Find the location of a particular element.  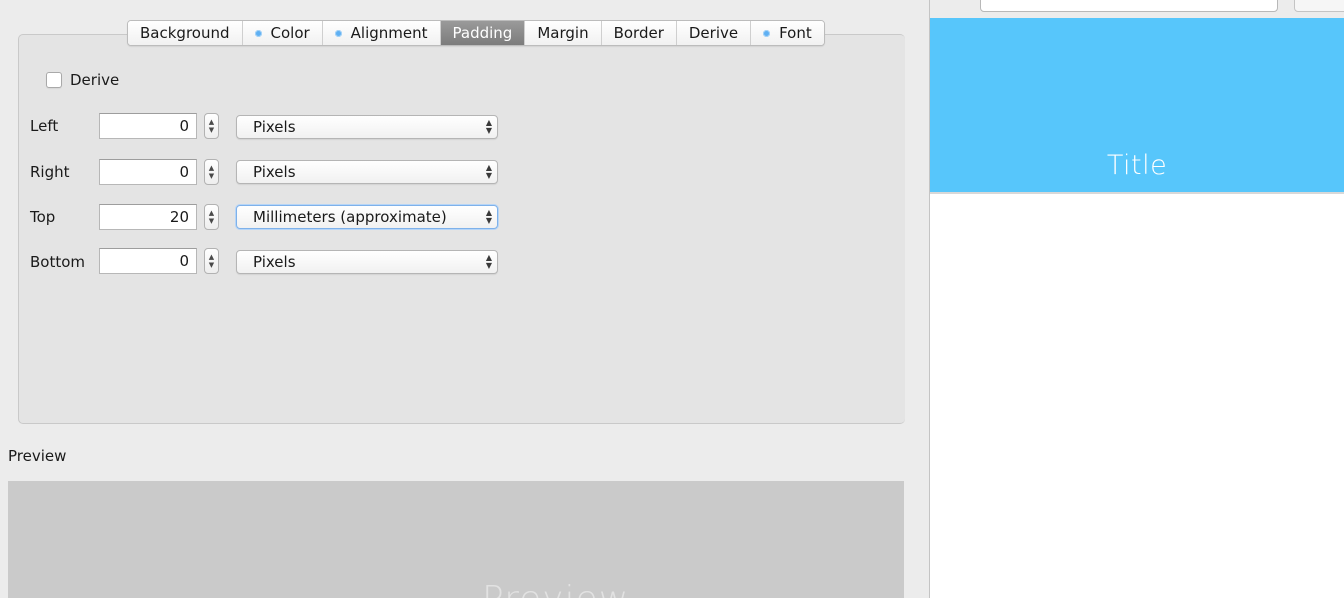

bottom-label: Bottom is located at coordinates (58, 262).